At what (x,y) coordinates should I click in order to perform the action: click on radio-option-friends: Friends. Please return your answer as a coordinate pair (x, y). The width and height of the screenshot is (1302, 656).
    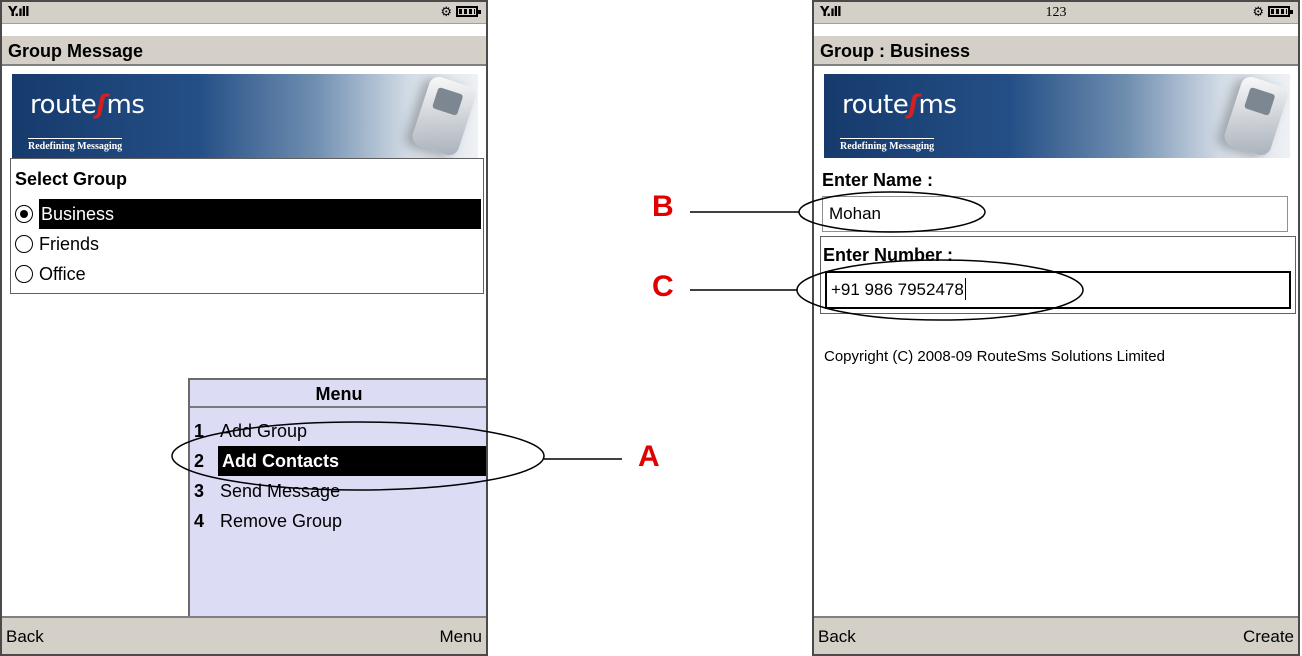
    Looking at the image, I should click on (248, 244).